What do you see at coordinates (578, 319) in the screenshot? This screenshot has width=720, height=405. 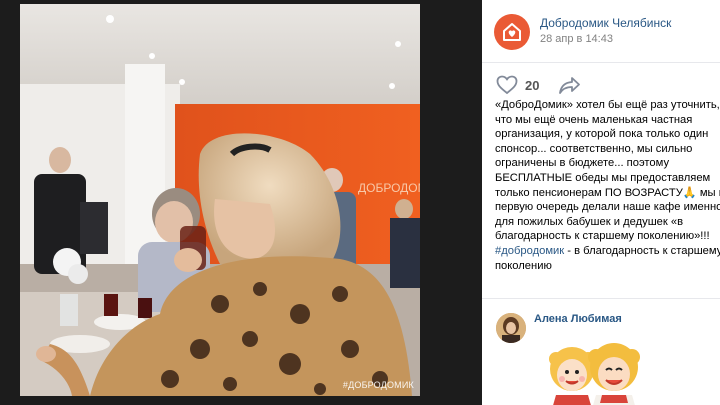 I see `commenter-name-link: Алена Любимая` at bounding box center [578, 319].